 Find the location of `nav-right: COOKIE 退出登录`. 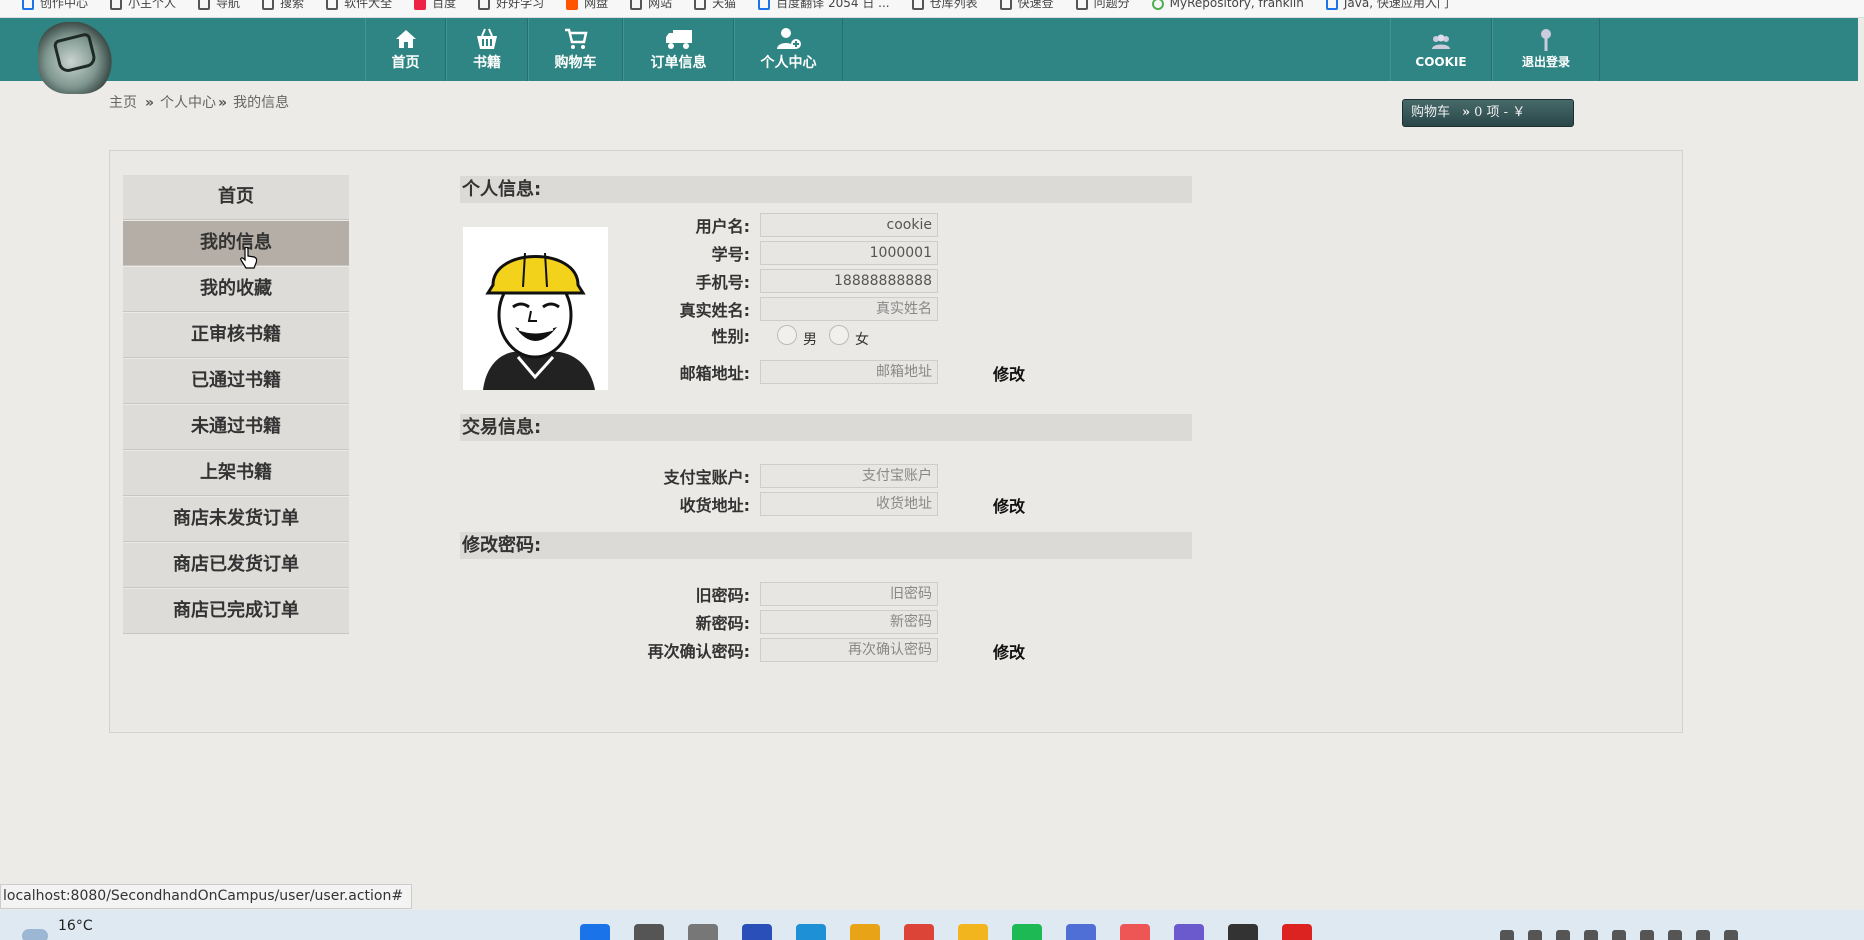

nav-right: COOKIE 退出登录 is located at coordinates (1495, 49).